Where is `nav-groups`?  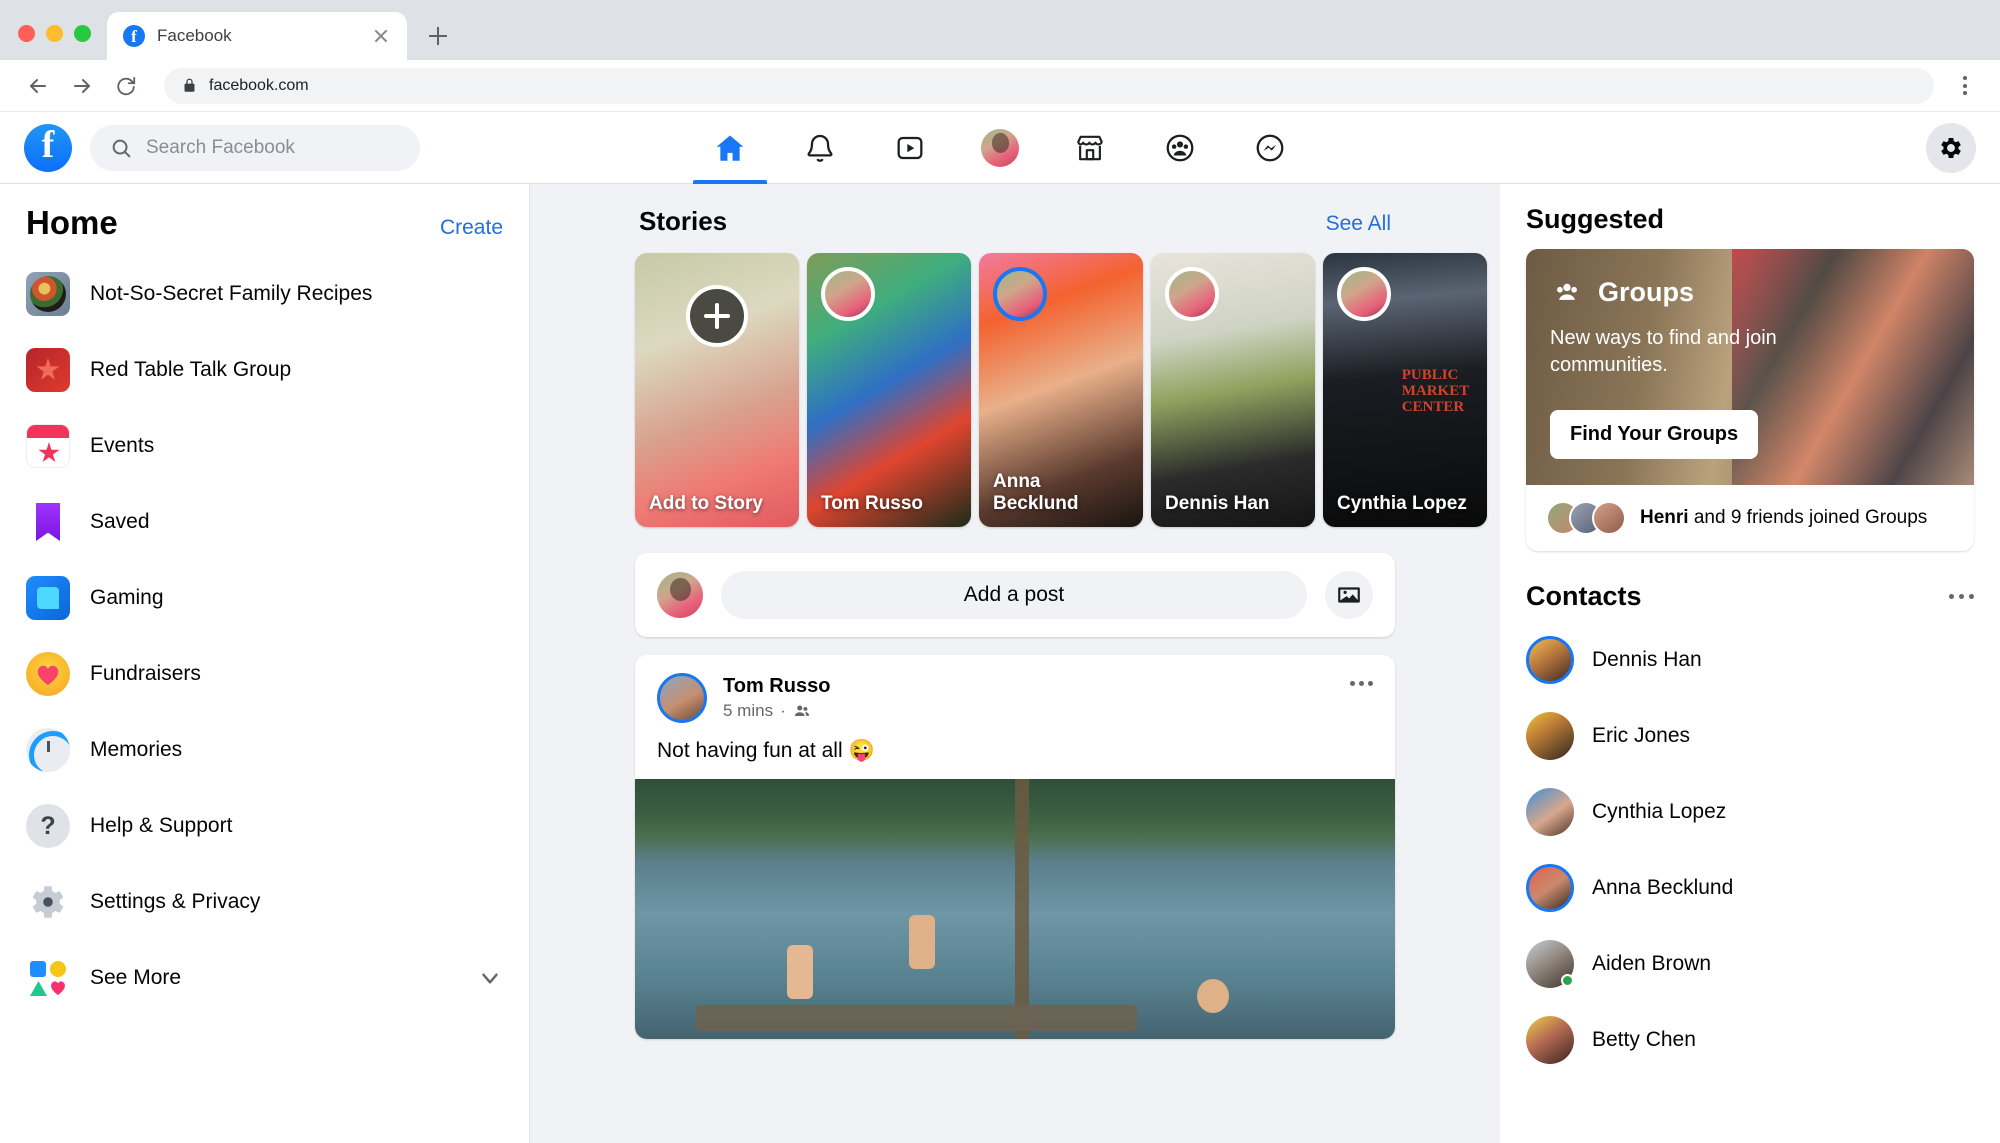
nav-groups is located at coordinates (1180, 147).